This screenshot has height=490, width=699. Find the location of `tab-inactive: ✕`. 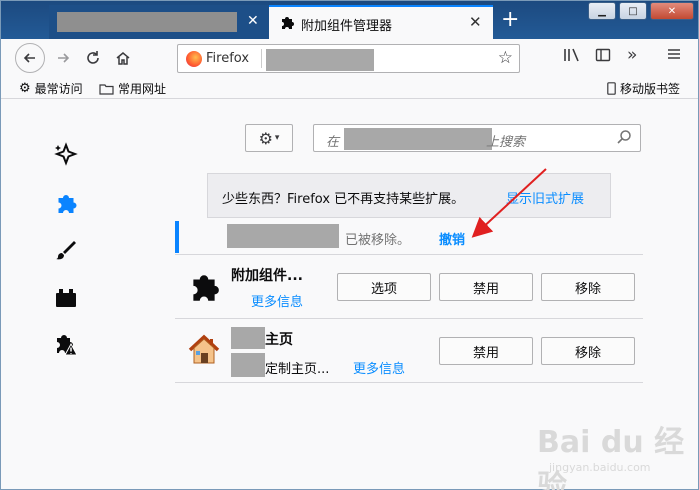

tab-inactive: ✕ is located at coordinates (159, 22).